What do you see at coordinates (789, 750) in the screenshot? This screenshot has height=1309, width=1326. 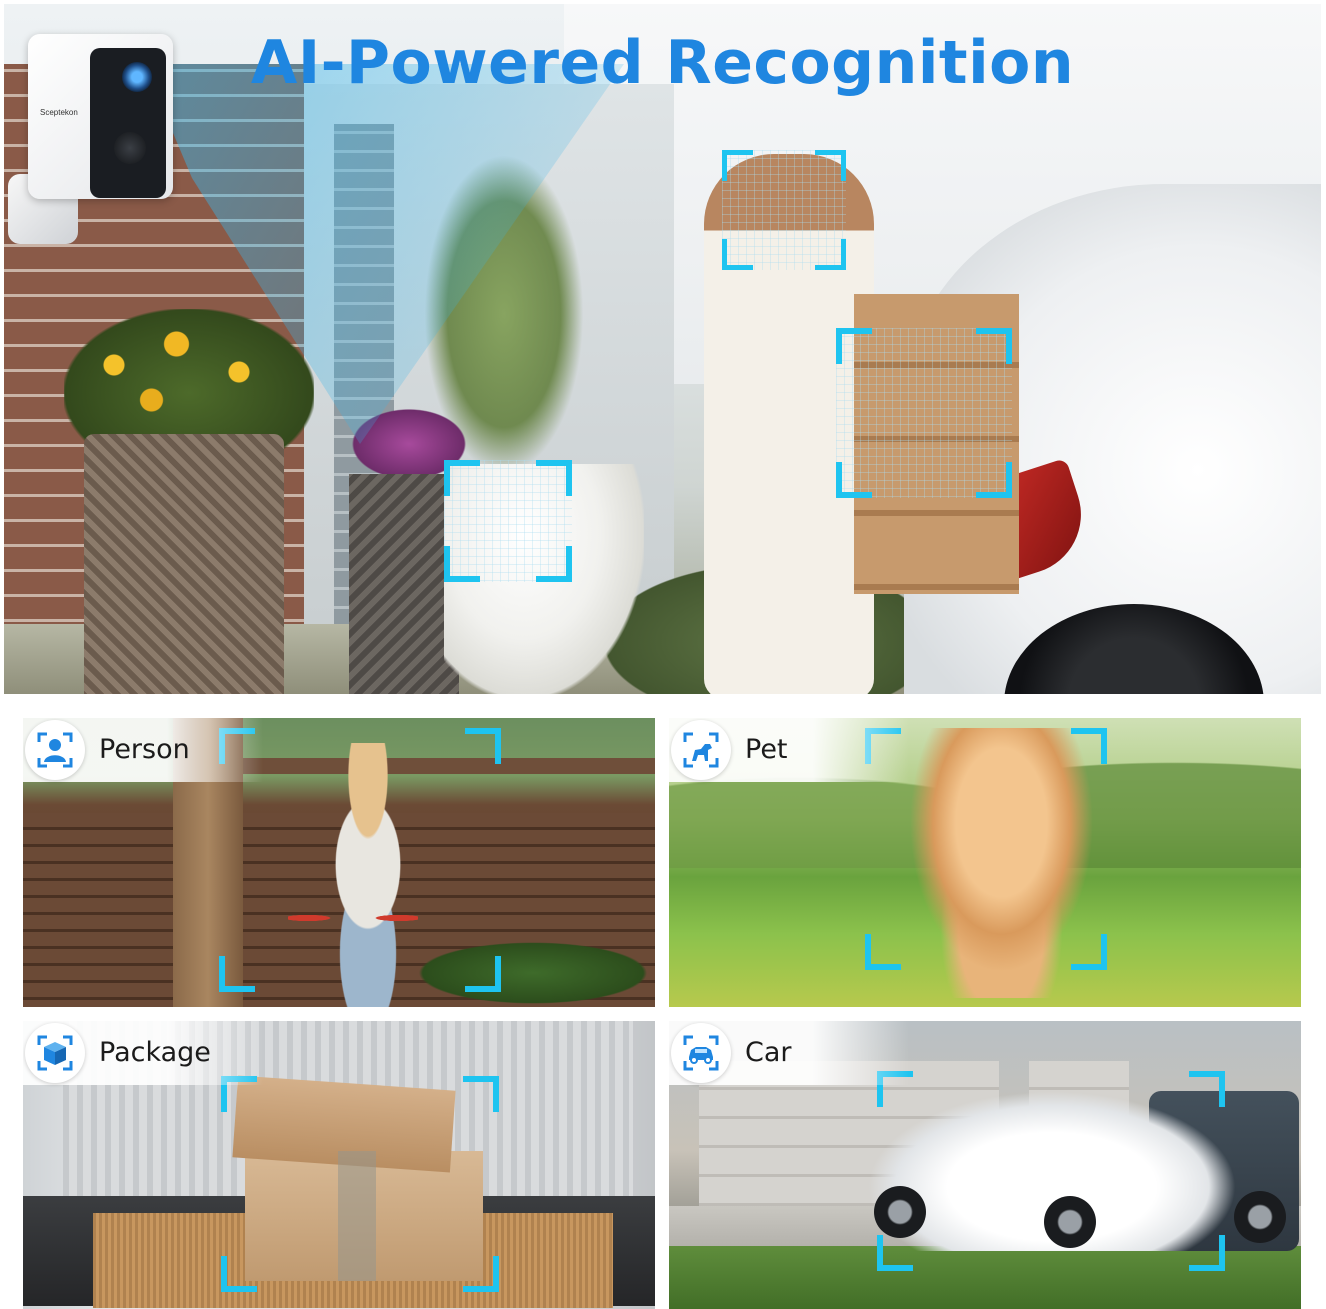 I see `tile-label-bar: Pet` at bounding box center [789, 750].